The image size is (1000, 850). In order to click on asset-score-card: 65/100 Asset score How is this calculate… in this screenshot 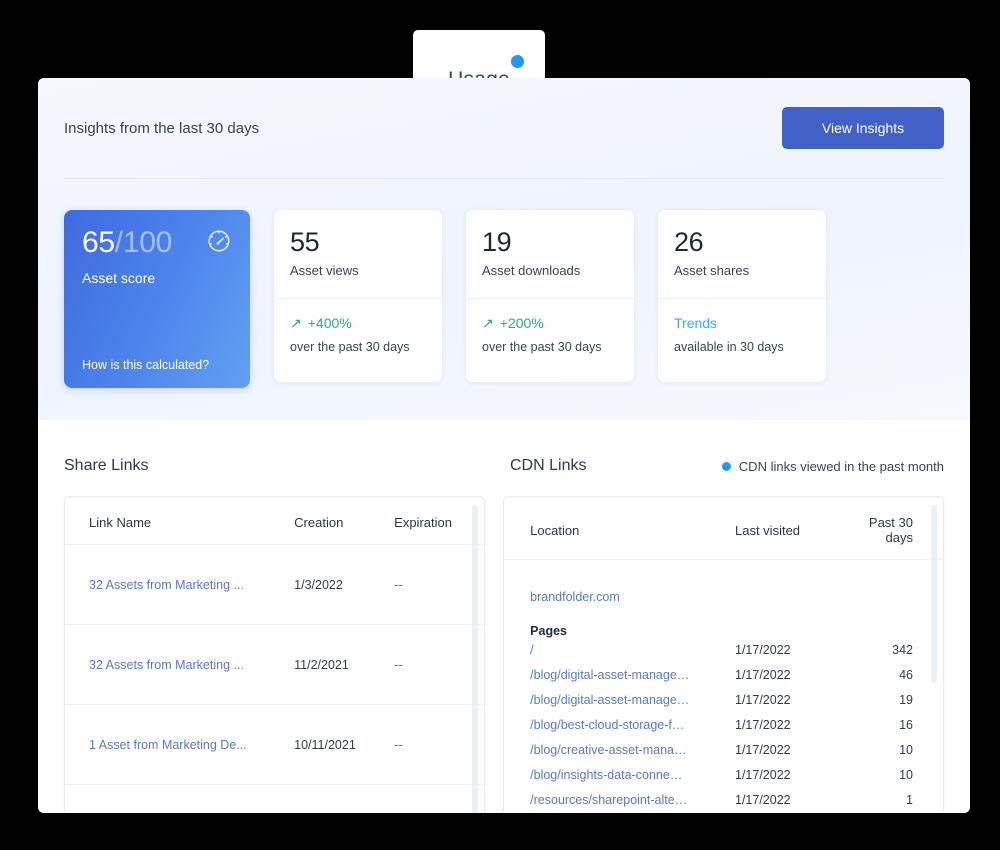, I will do `click(157, 299)`.